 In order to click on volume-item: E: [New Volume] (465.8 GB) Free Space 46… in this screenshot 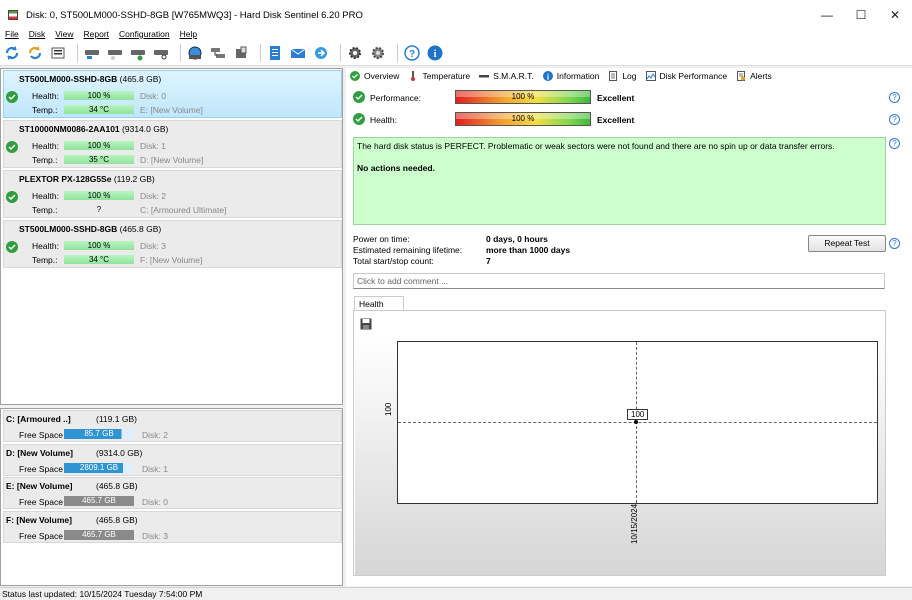, I will do `click(172, 493)`.